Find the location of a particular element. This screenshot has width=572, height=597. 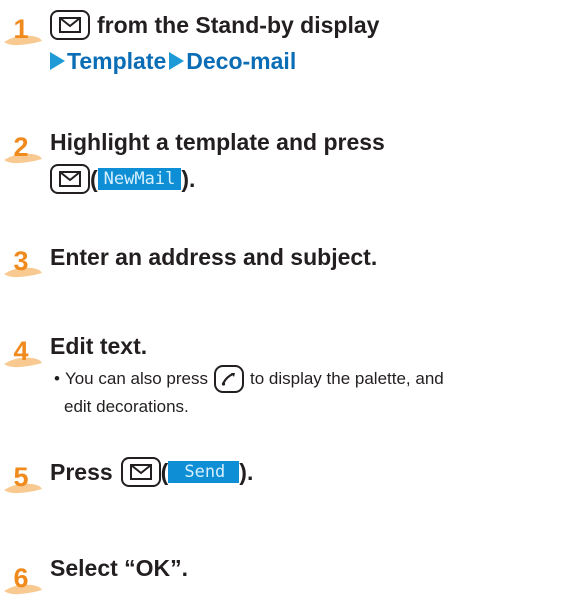

note-part-2: to display the palette, and is located at coordinates (346, 378).